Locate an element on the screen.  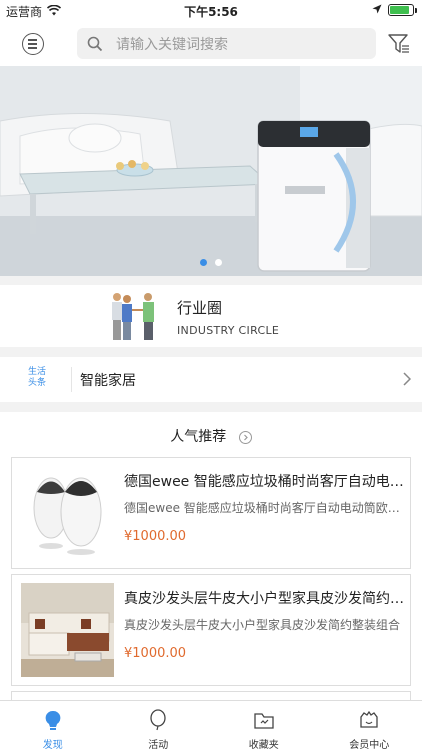
menu-icon is located at coordinates (33, 44).